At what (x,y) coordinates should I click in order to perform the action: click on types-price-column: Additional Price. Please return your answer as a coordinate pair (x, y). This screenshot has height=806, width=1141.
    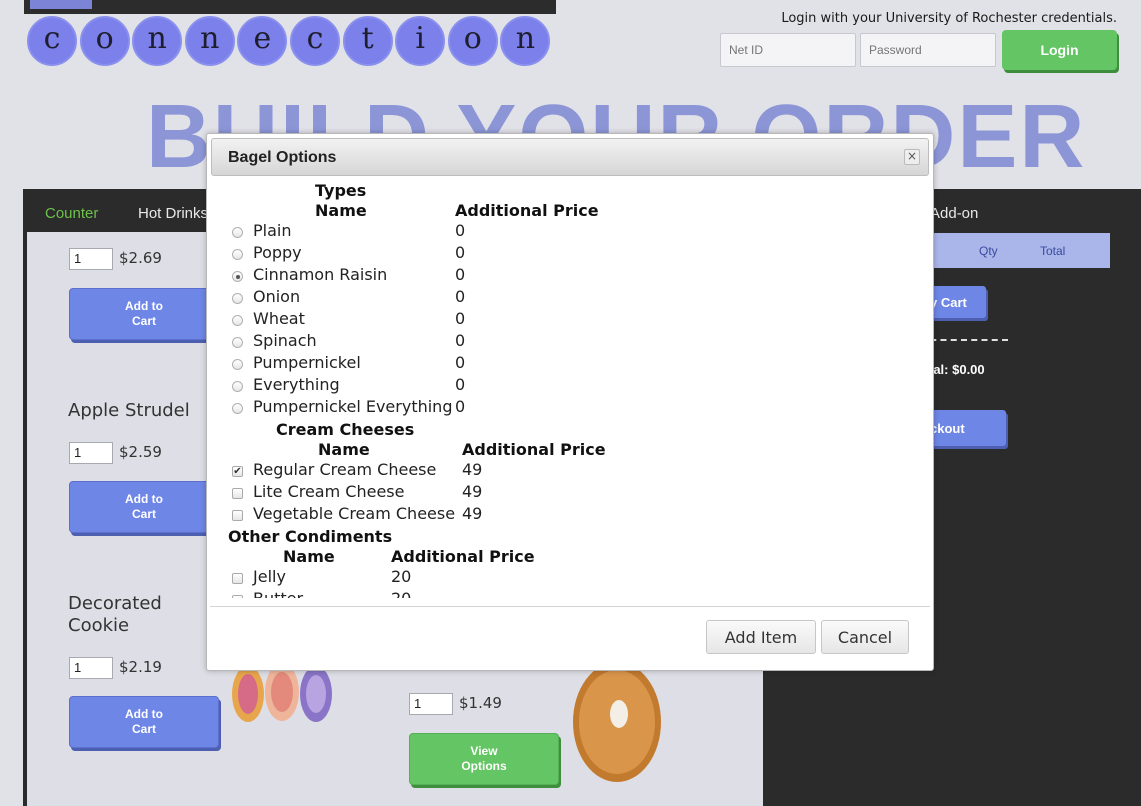
    Looking at the image, I should click on (527, 210).